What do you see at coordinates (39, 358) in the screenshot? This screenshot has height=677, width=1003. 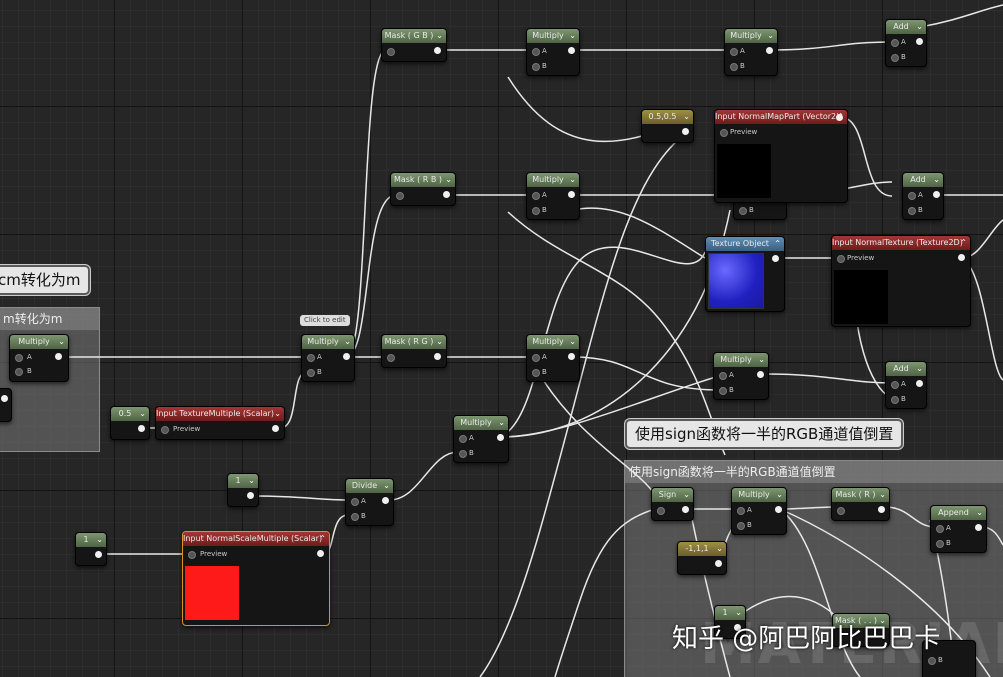 I see `multiply-node-left: Multiply ⌄ A B` at bounding box center [39, 358].